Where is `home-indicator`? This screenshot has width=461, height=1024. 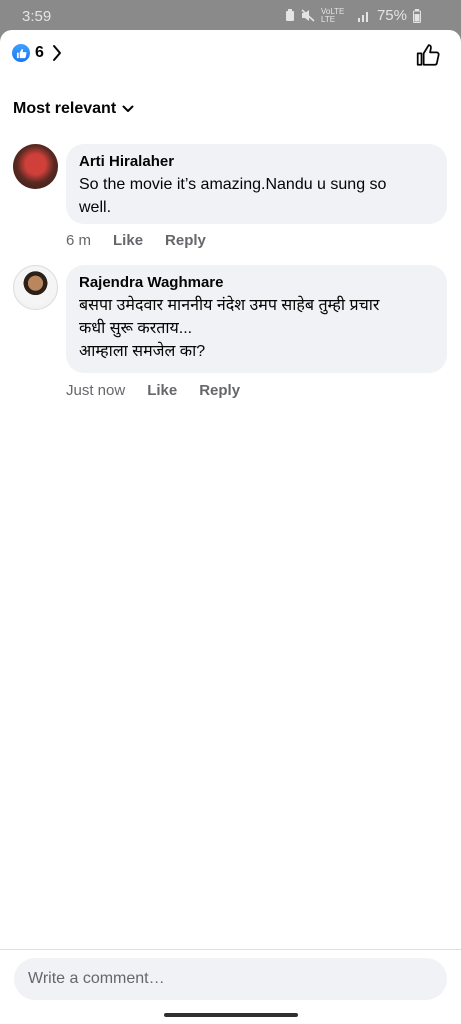
home-indicator is located at coordinates (231, 1015).